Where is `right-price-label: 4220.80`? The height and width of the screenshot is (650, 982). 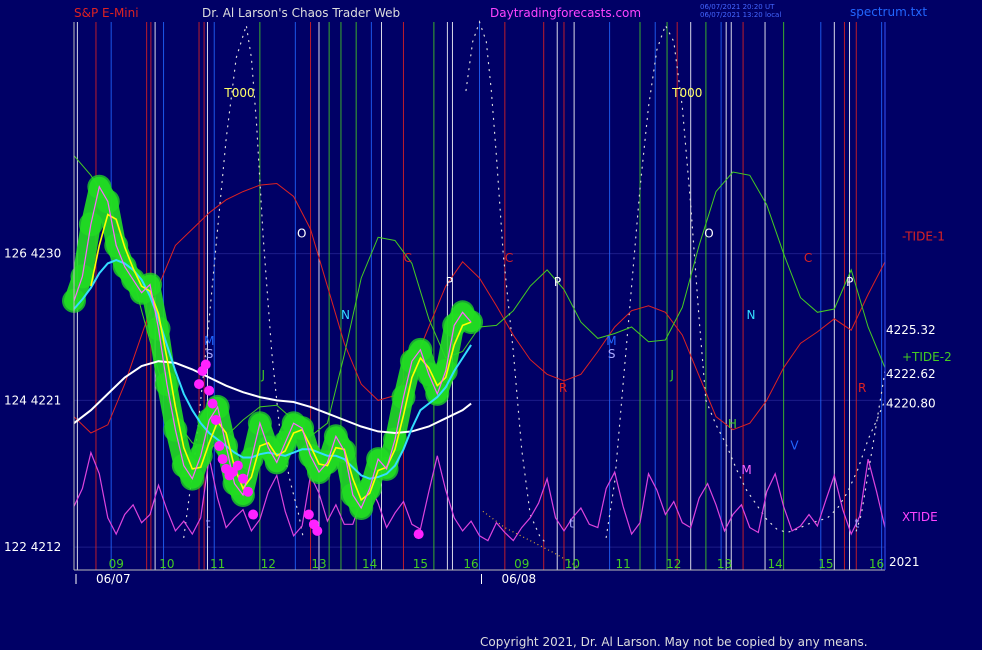
right-price-label: 4220.80 is located at coordinates (911, 404).